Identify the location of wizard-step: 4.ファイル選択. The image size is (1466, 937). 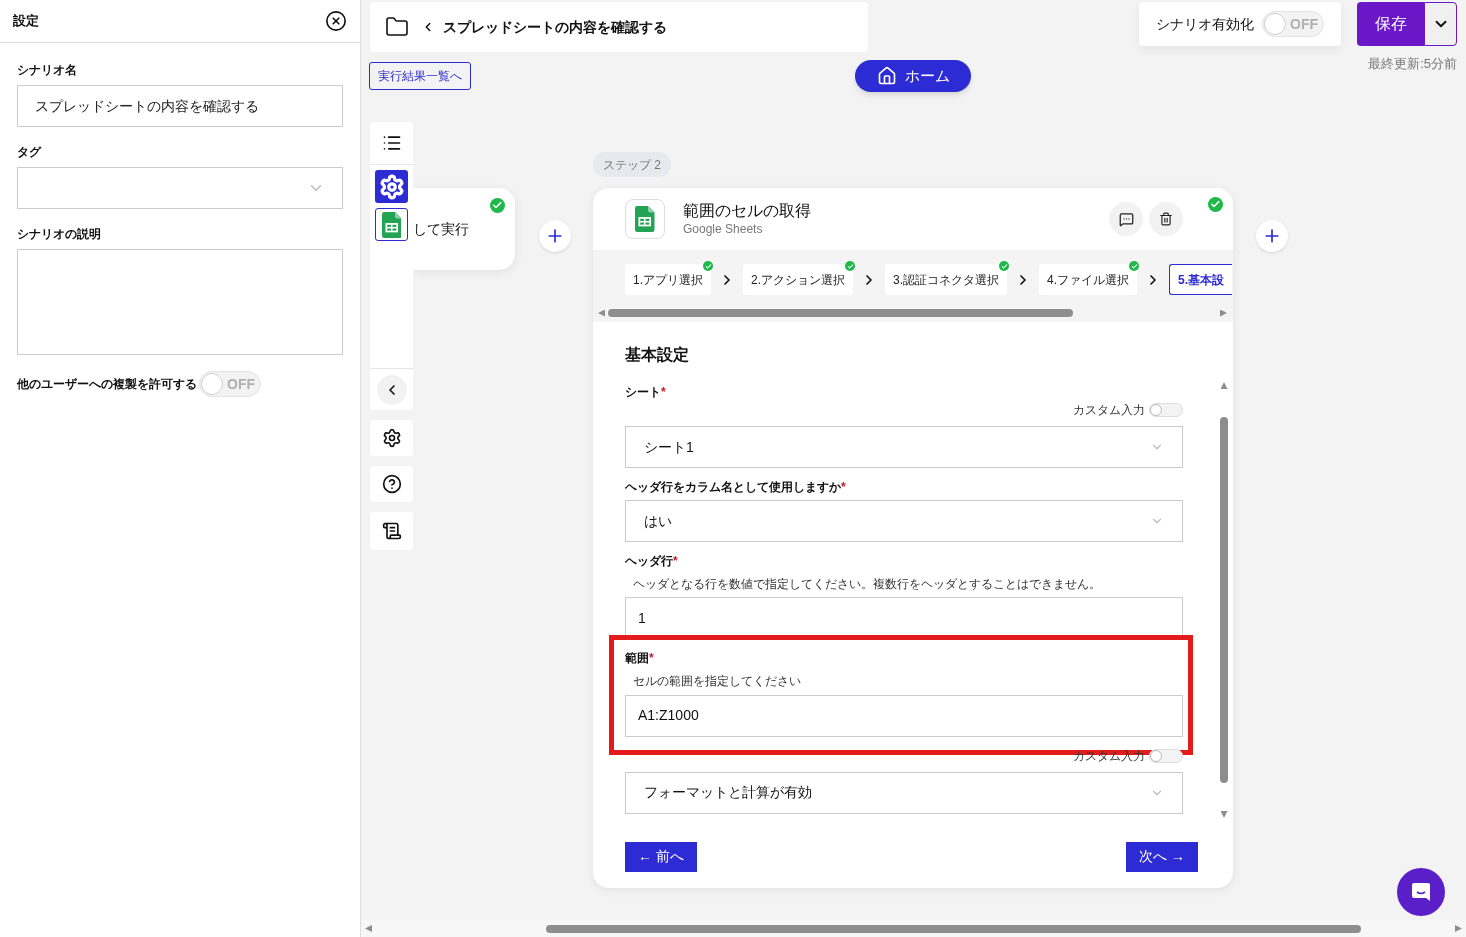
(1088, 279).